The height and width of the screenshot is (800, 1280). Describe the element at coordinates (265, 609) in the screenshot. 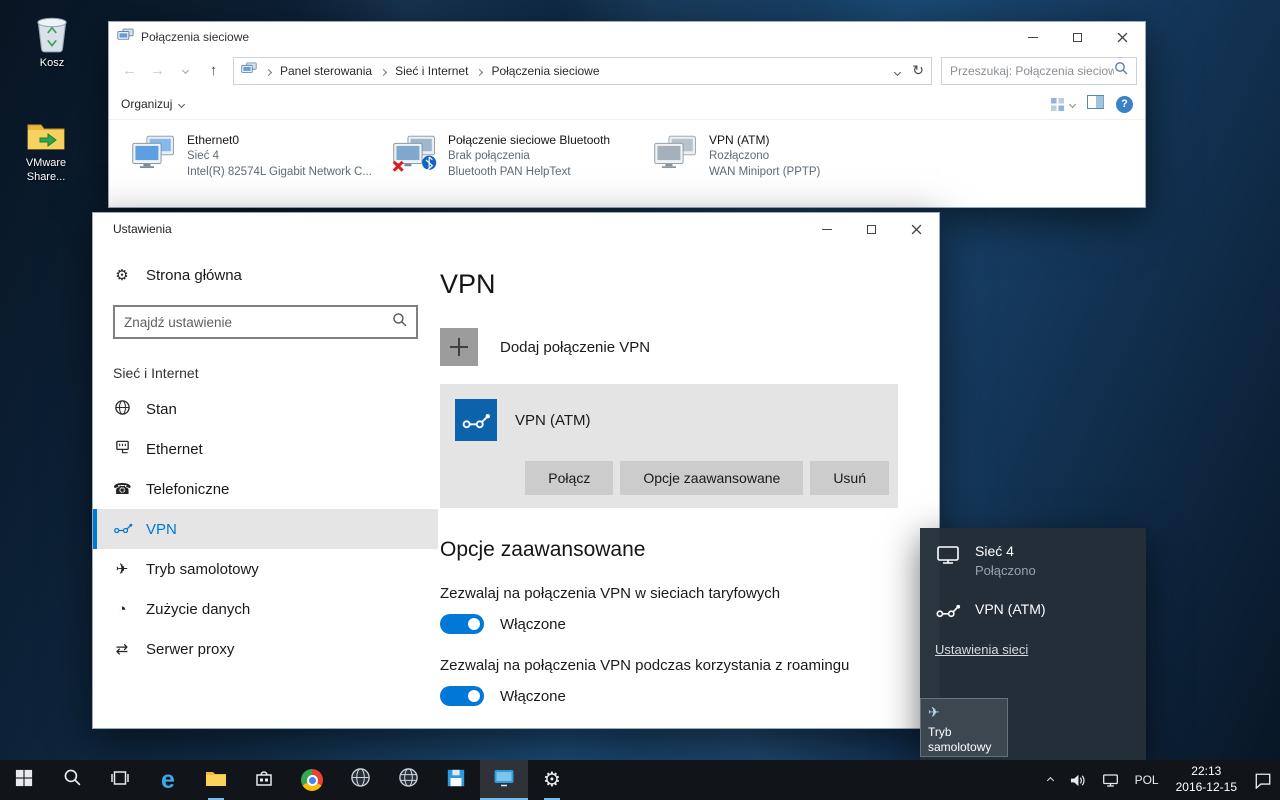

I see `sidebar-item-data-usage: ◔ Zużycie danych` at that location.